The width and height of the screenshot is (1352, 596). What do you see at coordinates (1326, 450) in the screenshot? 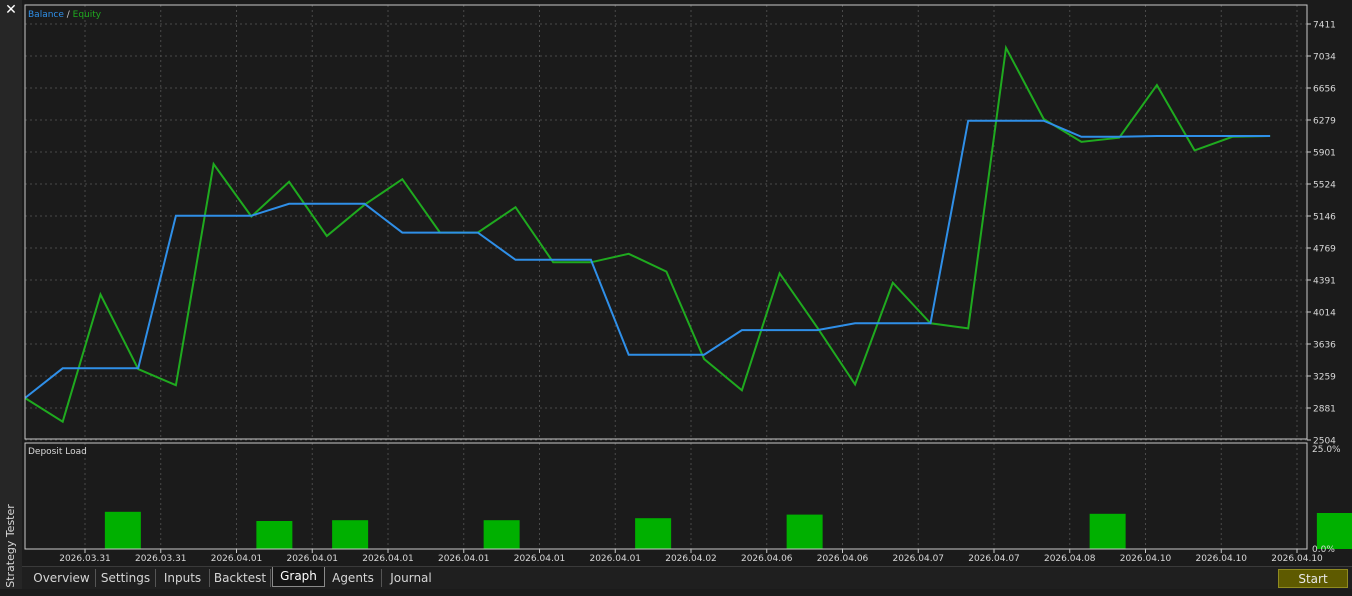
I see `deposit-load-y-label: 25.0%` at bounding box center [1326, 450].